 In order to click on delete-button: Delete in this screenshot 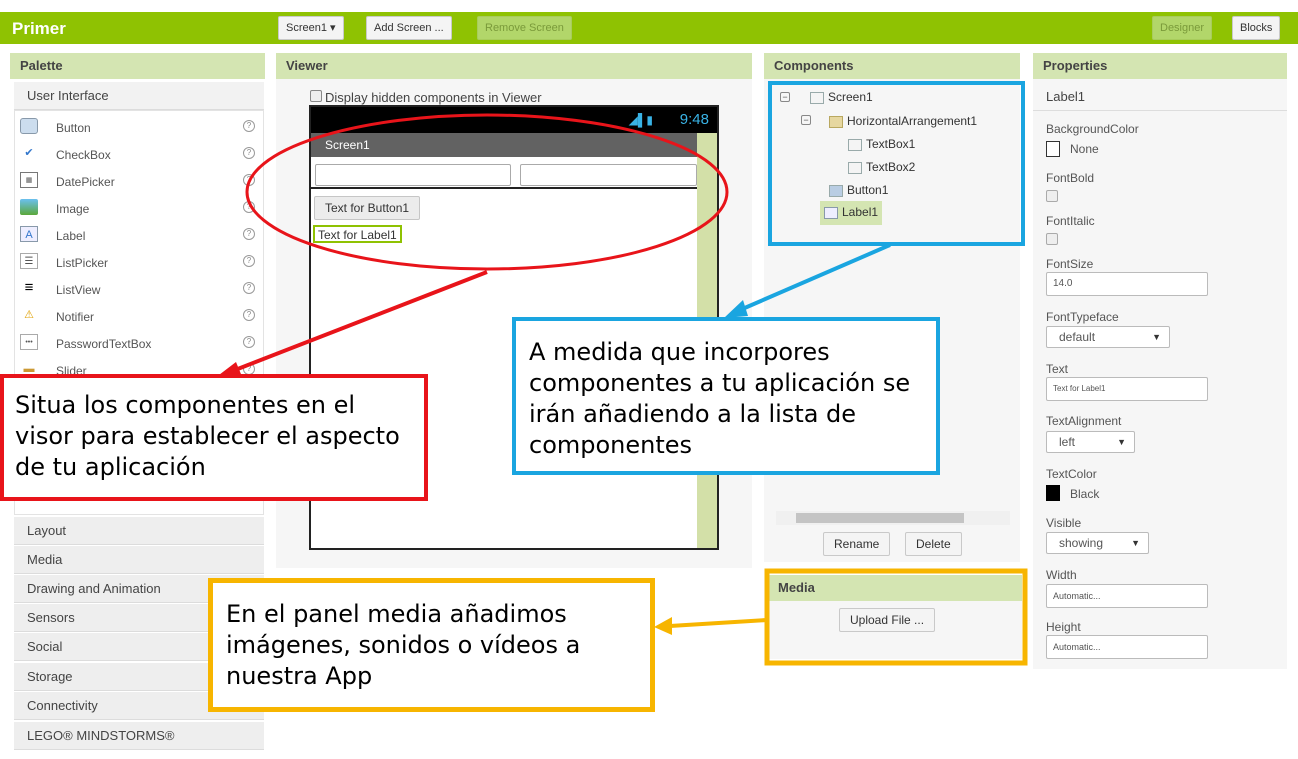, I will do `click(933, 544)`.